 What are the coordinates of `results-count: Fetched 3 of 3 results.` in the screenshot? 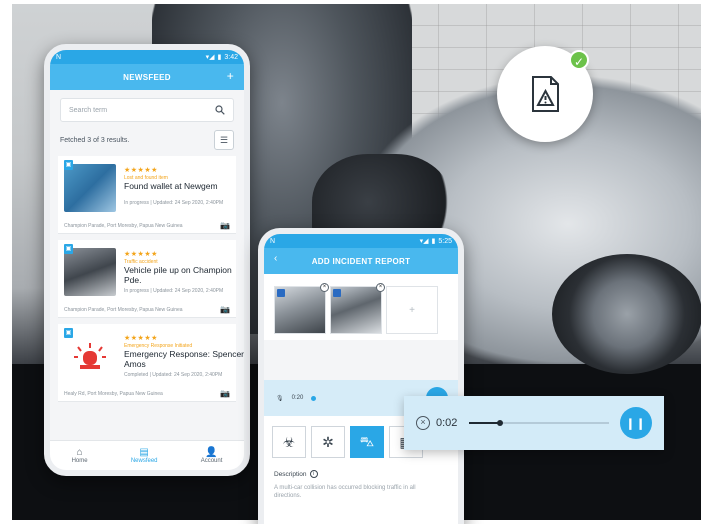 It's located at (95, 140).